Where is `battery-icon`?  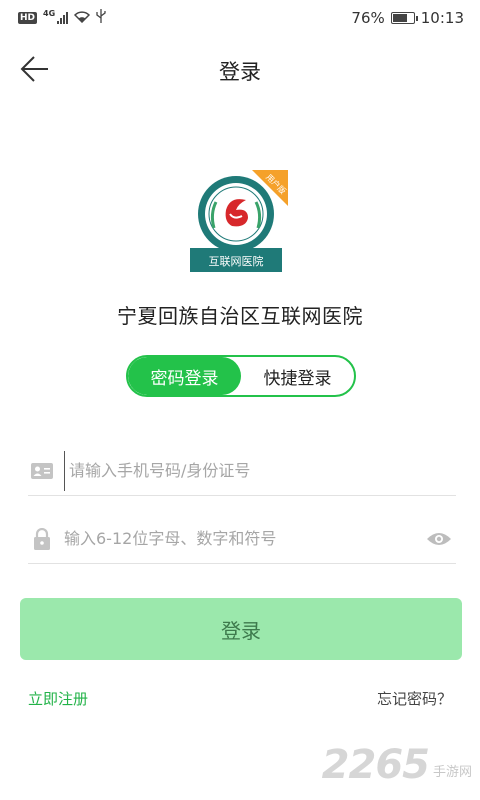
battery-icon is located at coordinates (404, 18).